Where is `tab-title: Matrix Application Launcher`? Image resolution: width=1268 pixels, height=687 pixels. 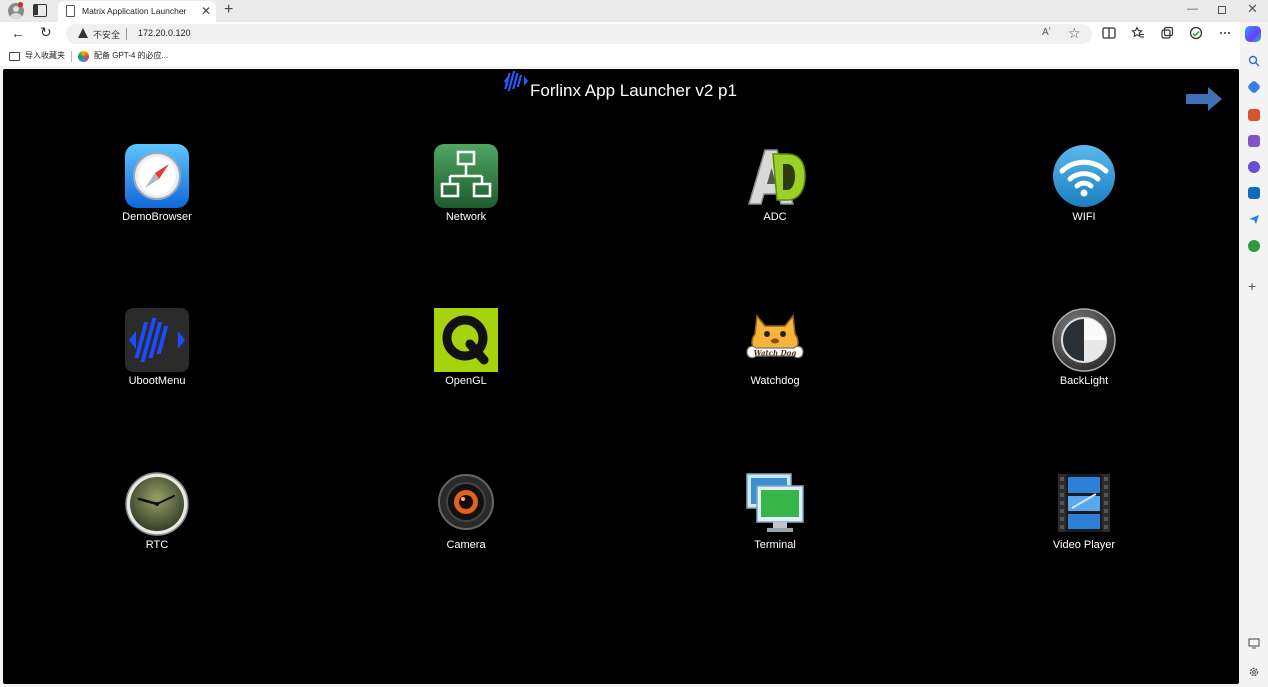 tab-title: Matrix Application Launcher is located at coordinates (134, 11).